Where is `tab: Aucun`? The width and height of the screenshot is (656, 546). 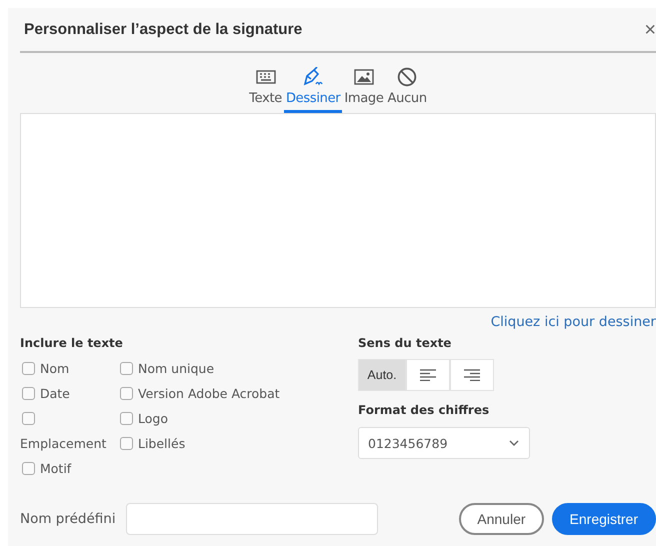
tab: Aucun is located at coordinates (407, 88).